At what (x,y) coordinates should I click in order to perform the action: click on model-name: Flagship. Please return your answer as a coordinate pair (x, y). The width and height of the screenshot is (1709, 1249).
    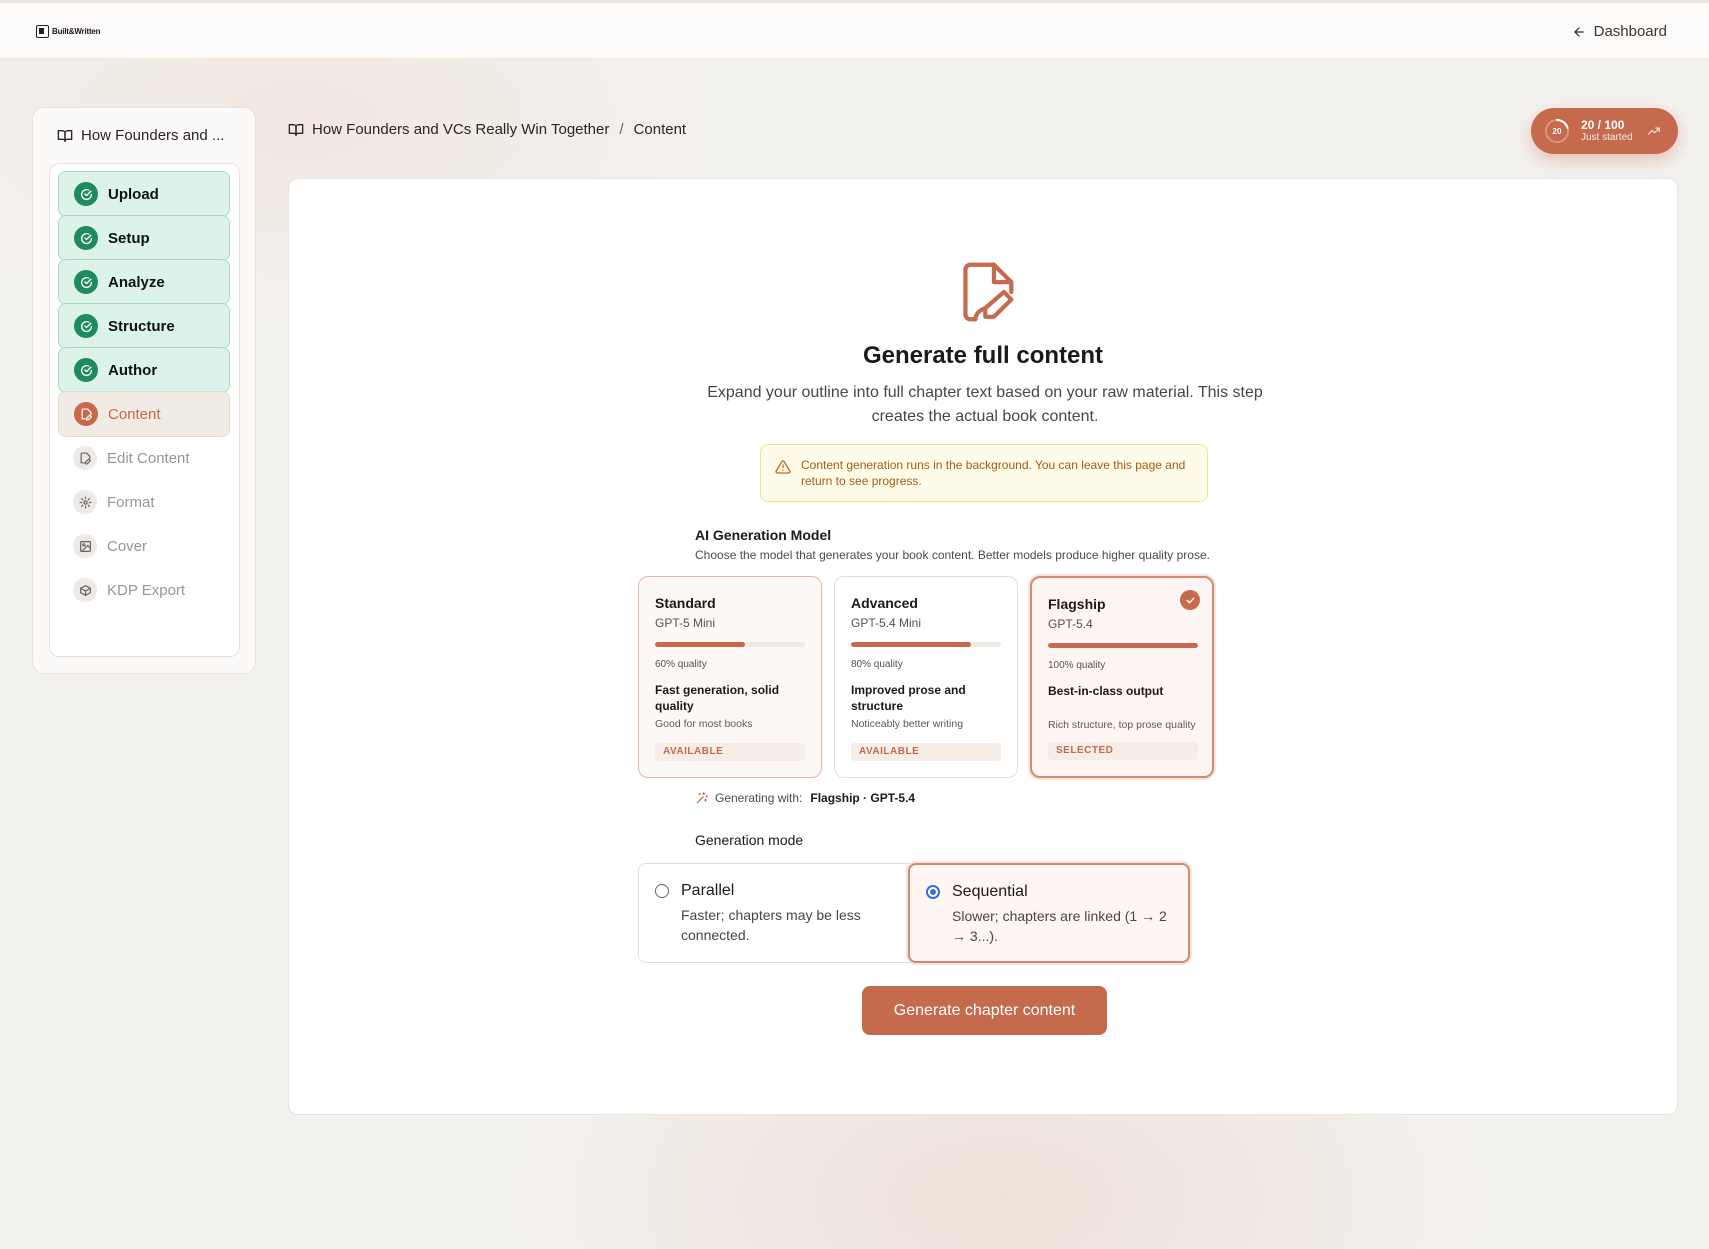
    Looking at the image, I should click on (1077, 604).